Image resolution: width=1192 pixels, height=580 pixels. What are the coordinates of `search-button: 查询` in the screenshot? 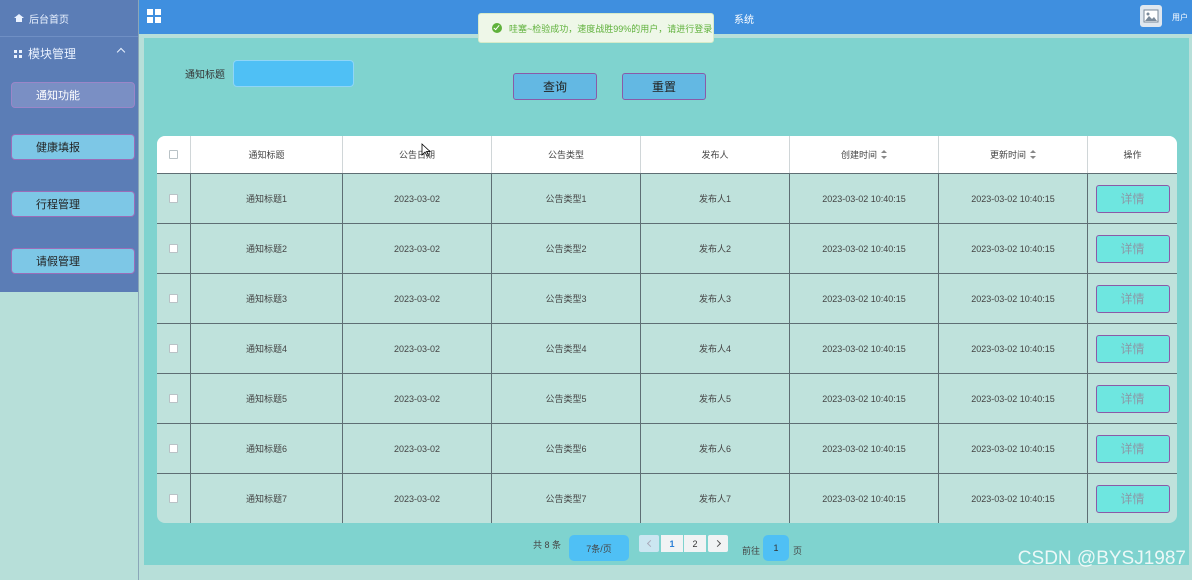 It's located at (555, 86).